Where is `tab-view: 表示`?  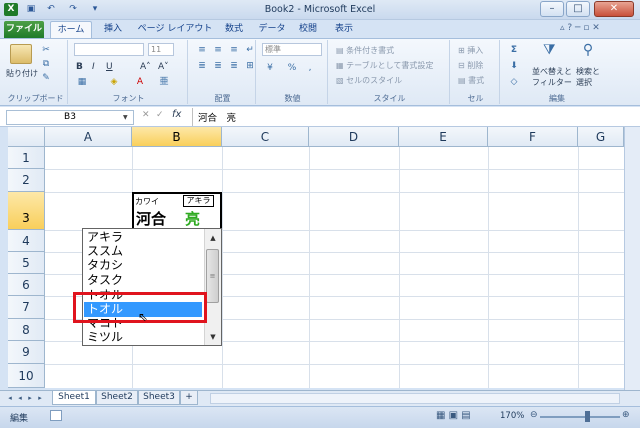
tab-view: 表示 is located at coordinates (344, 29).